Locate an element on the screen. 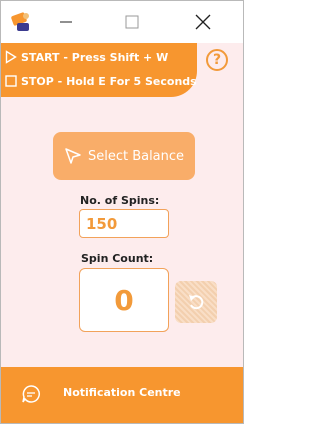  select-balance-label: Select Balance is located at coordinates (136, 156).